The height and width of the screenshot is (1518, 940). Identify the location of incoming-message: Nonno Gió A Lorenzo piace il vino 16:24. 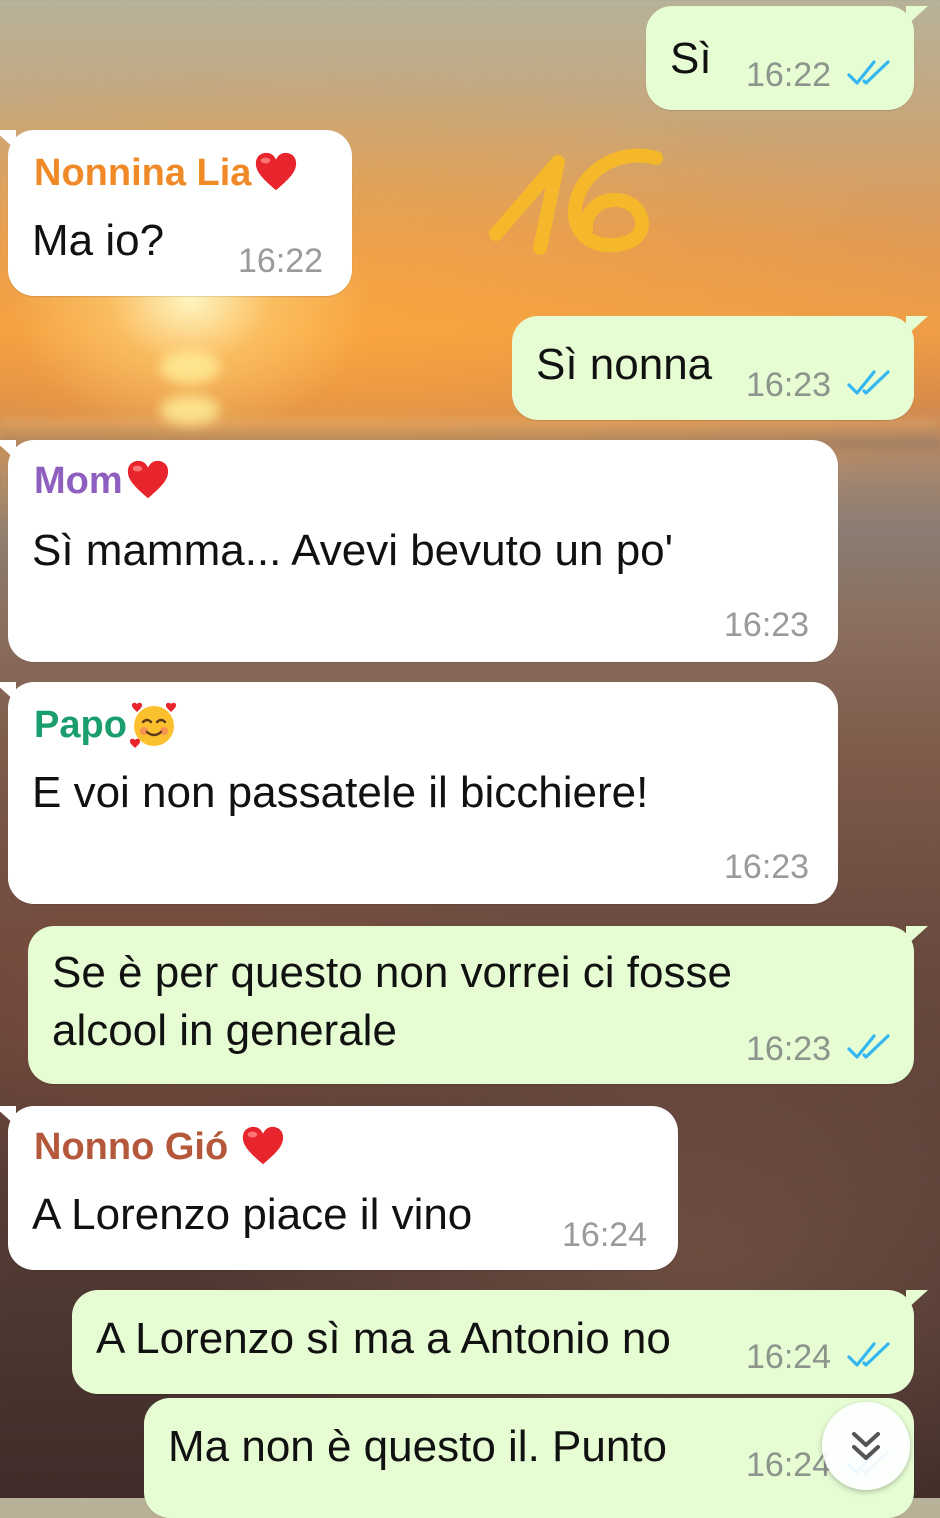
(339, 1188).